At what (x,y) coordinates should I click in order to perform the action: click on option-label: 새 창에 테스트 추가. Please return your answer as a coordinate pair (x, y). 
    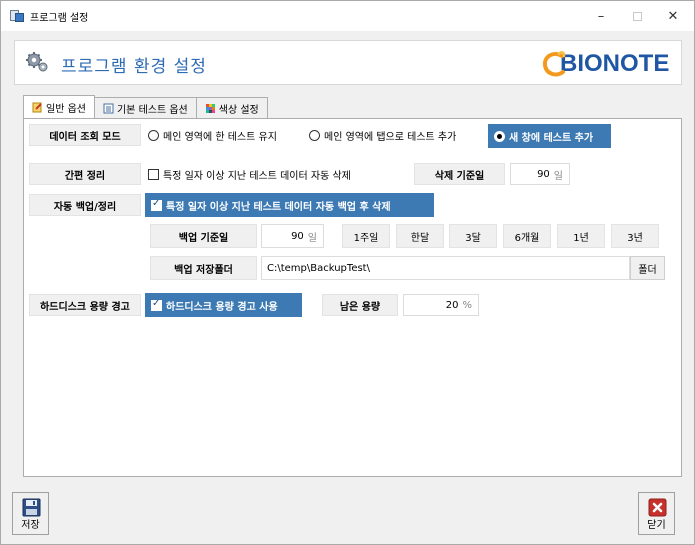
    Looking at the image, I should click on (551, 138).